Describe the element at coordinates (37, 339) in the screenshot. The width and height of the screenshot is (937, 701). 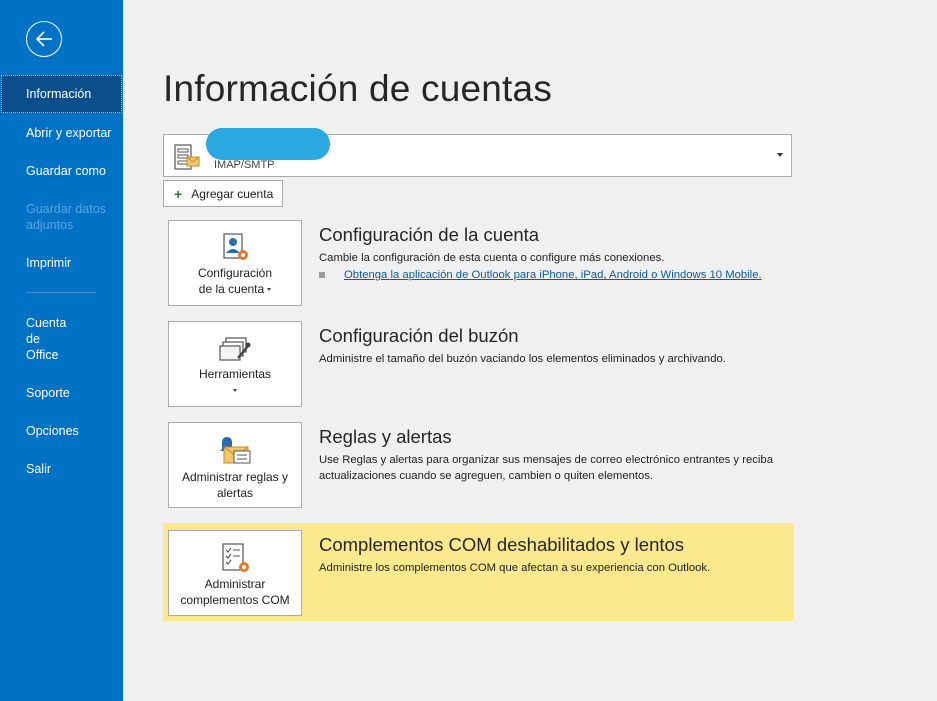
I see `nav-item-cuenta-office: Cuenta de Office` at that location.